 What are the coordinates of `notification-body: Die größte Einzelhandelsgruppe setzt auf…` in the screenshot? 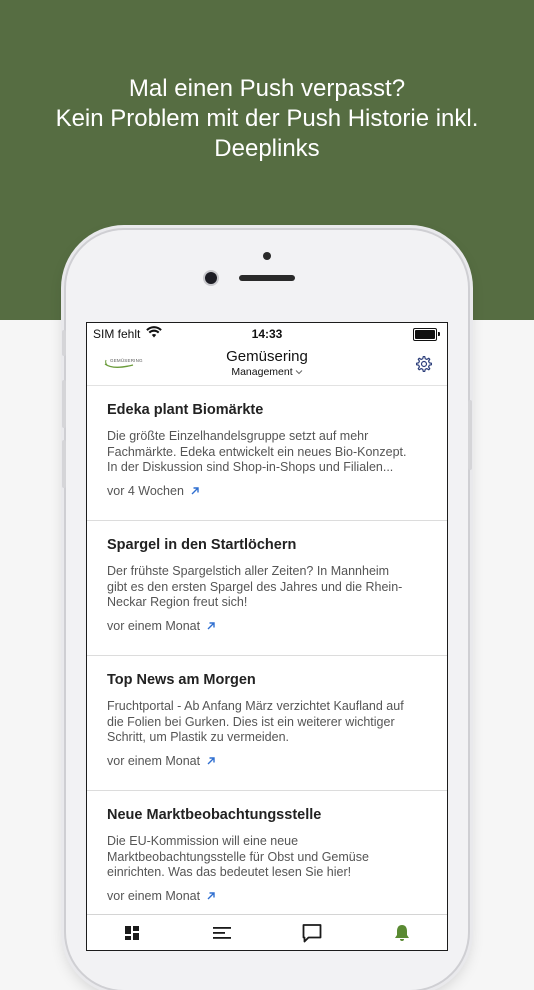 It's located at (257, 451).